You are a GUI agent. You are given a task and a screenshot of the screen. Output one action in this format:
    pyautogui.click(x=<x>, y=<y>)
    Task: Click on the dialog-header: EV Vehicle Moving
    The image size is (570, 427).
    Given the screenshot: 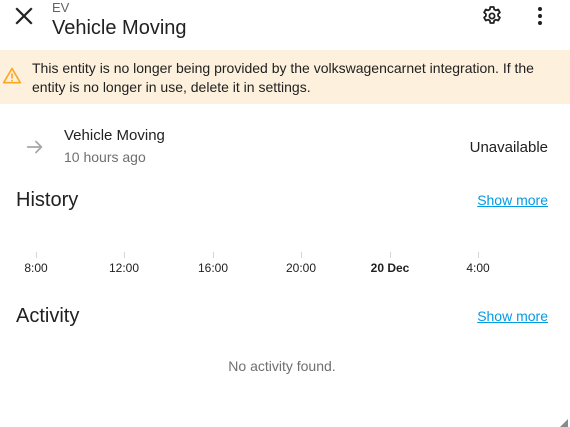 What is the action you would take?
    pyautogui.click(x=285, y=24)
    